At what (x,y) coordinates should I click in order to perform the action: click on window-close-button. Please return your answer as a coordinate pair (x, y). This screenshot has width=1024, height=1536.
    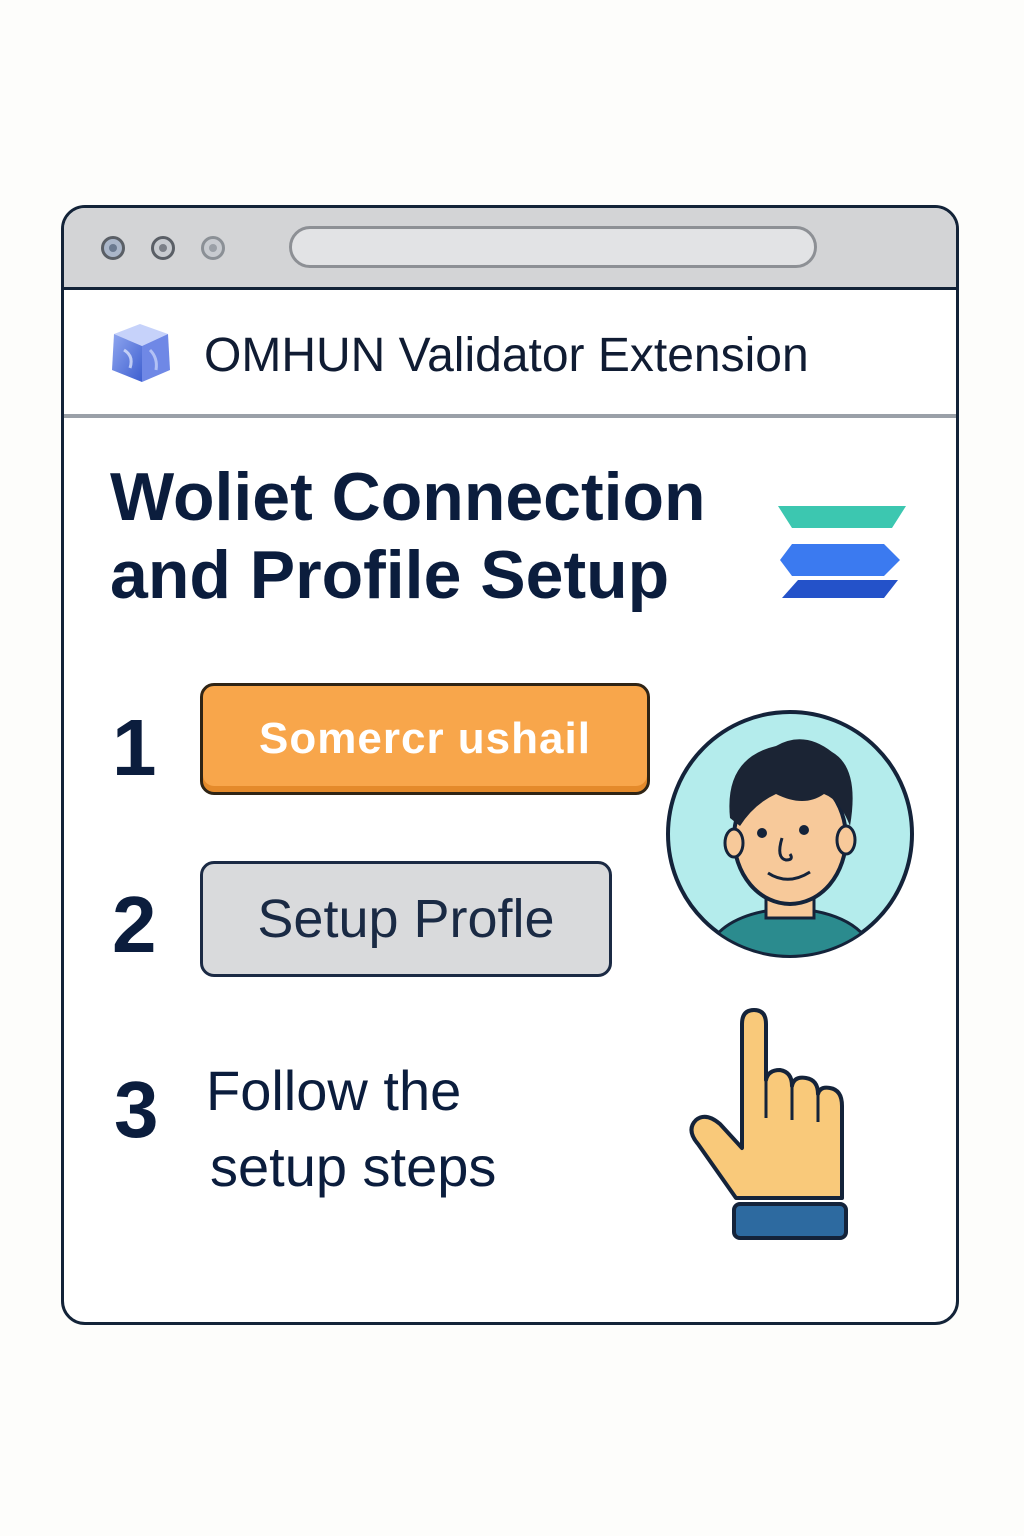
    Looking at the image, I should click on (113, 248).